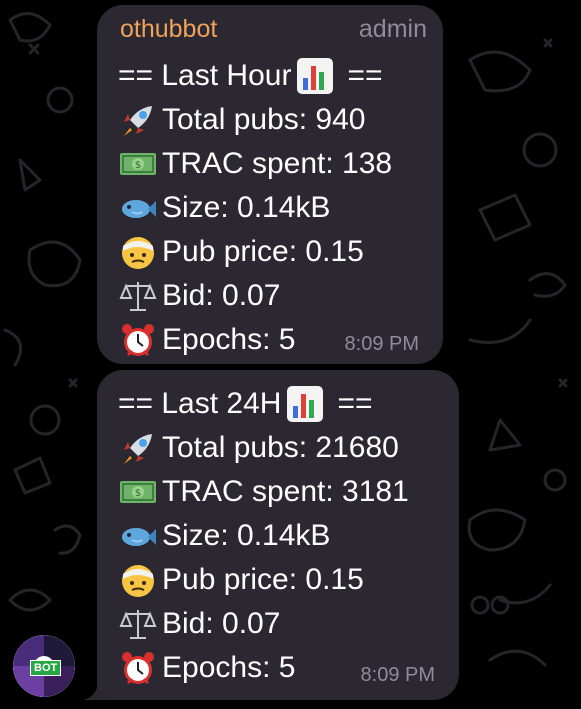 This screenshot has width=581, height=709. Describe the element at coordinates (200, 403) in the screenshot. I see `heading-text: == Last 24H` at that location.